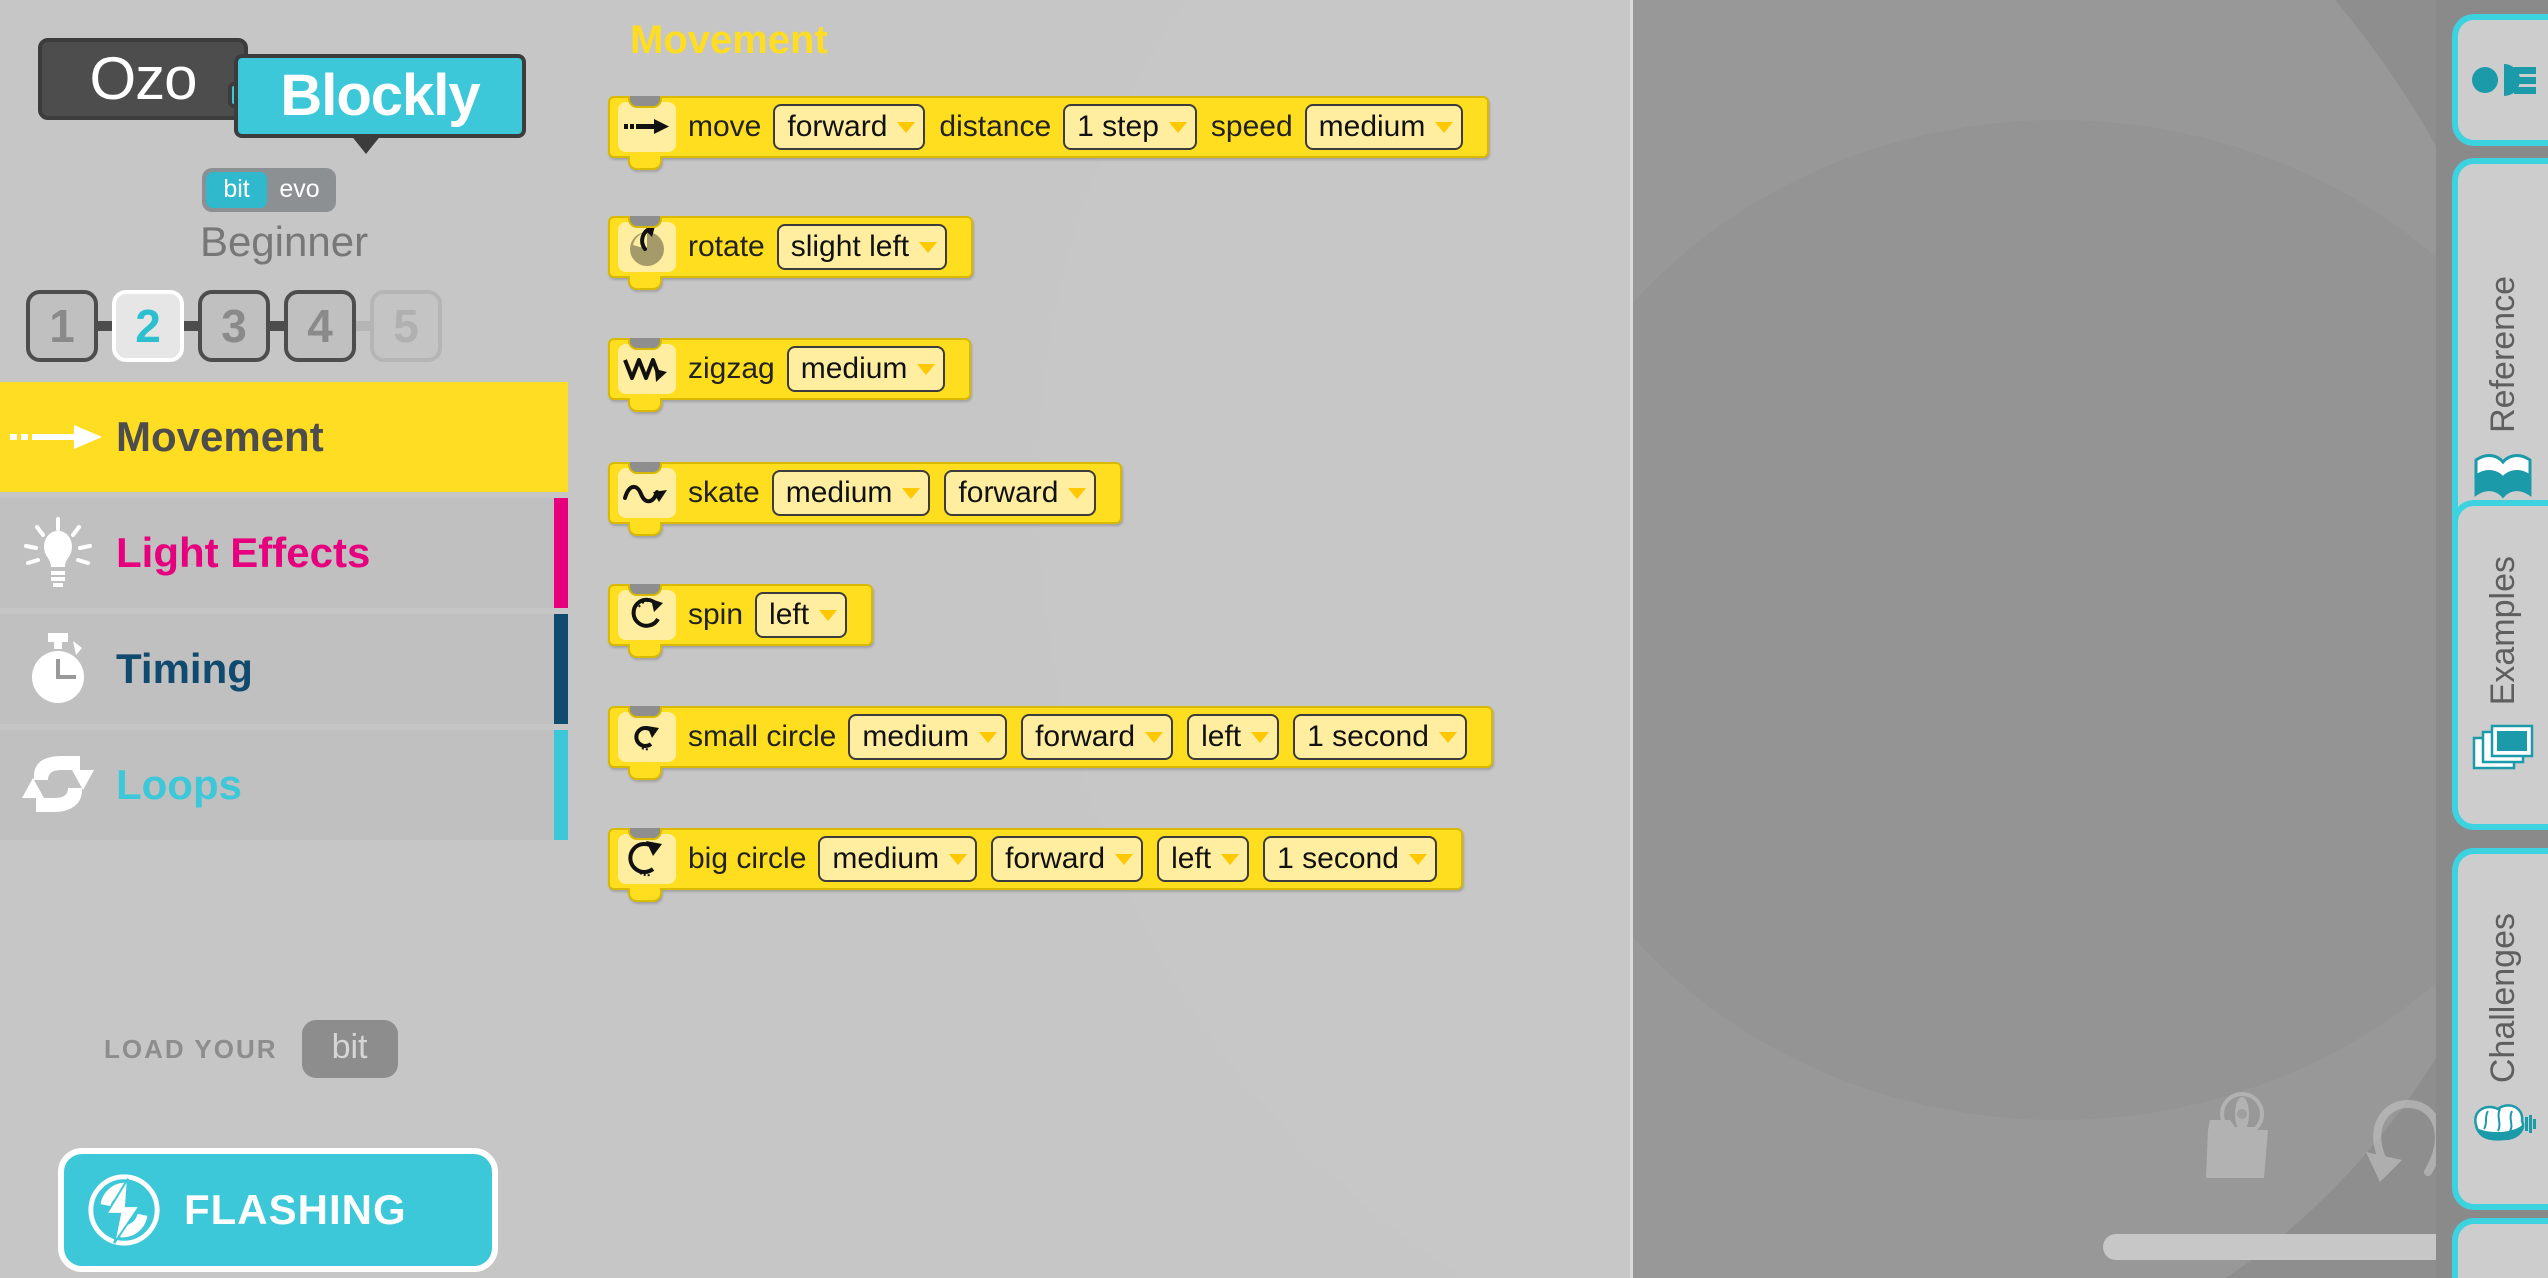  I want to click on sidebar-item-light-effects: Light Effects, so click(284, 553).